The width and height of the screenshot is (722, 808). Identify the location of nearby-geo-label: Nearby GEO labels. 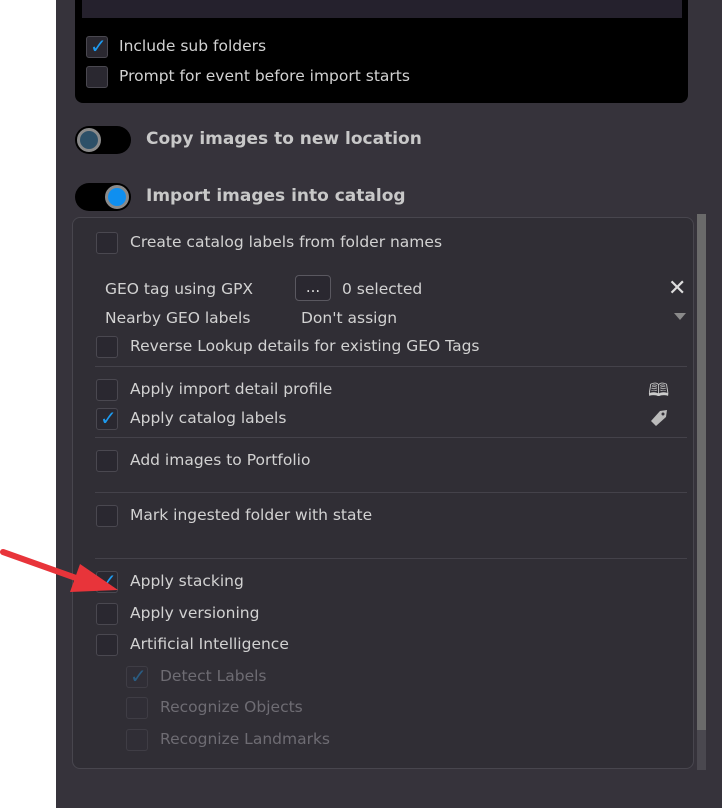
(178, 318).